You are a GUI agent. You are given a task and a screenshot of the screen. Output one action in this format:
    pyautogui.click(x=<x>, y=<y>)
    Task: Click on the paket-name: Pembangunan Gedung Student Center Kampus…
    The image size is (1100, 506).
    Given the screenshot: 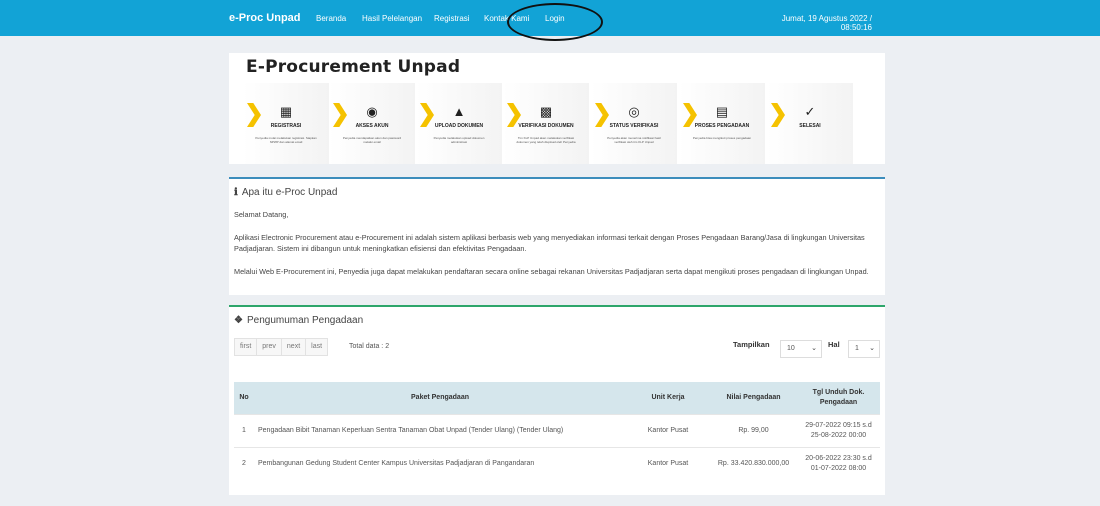 What is the action you would take?
    pyautogui.click(x=440, y=463)
    